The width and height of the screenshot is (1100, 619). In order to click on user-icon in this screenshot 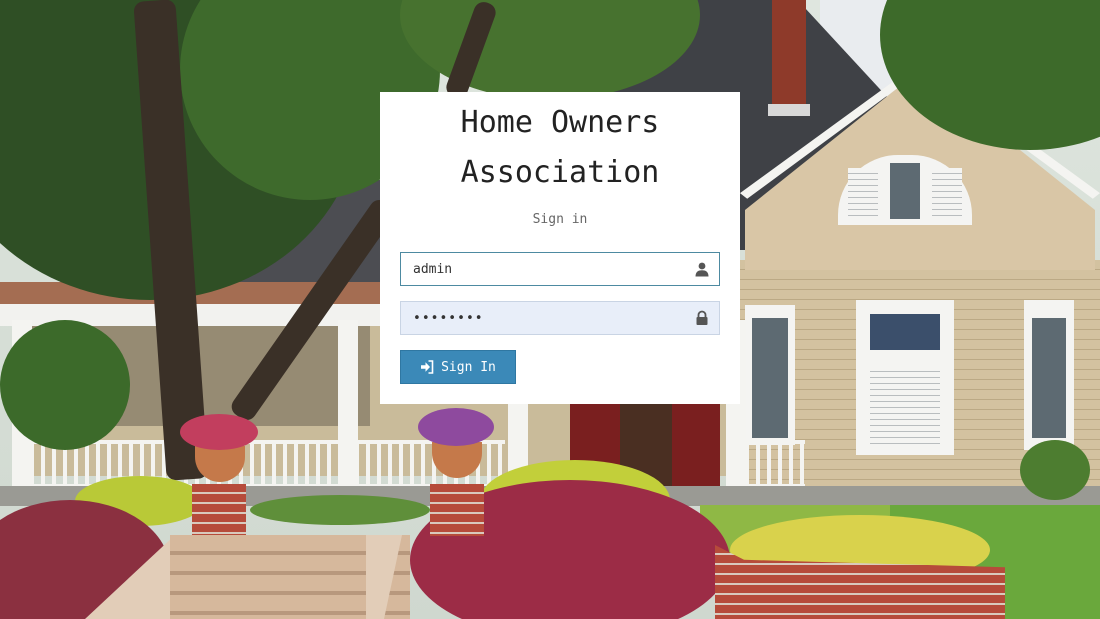, I will do `click(702, 269)`.